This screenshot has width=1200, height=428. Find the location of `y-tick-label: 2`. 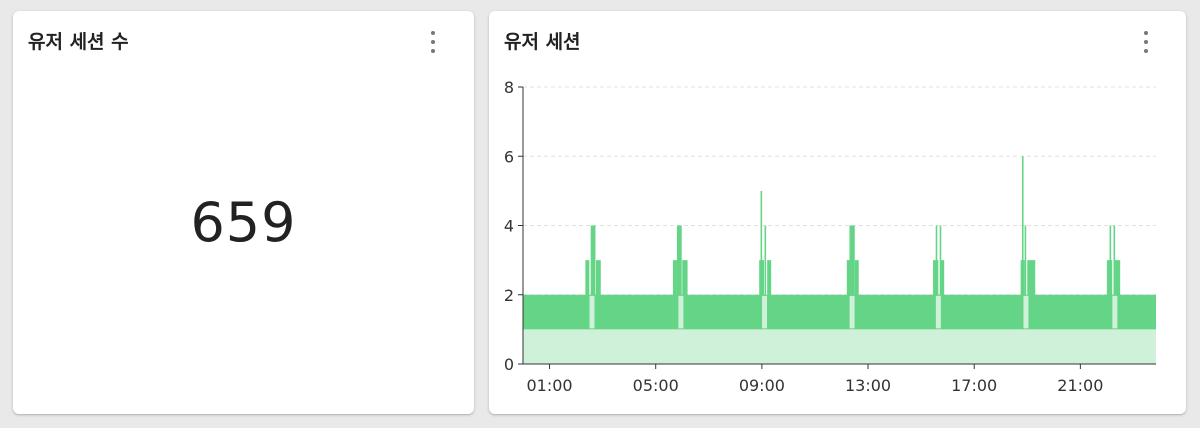

y-tick-label: 2 is located at coordinates (509, 295).